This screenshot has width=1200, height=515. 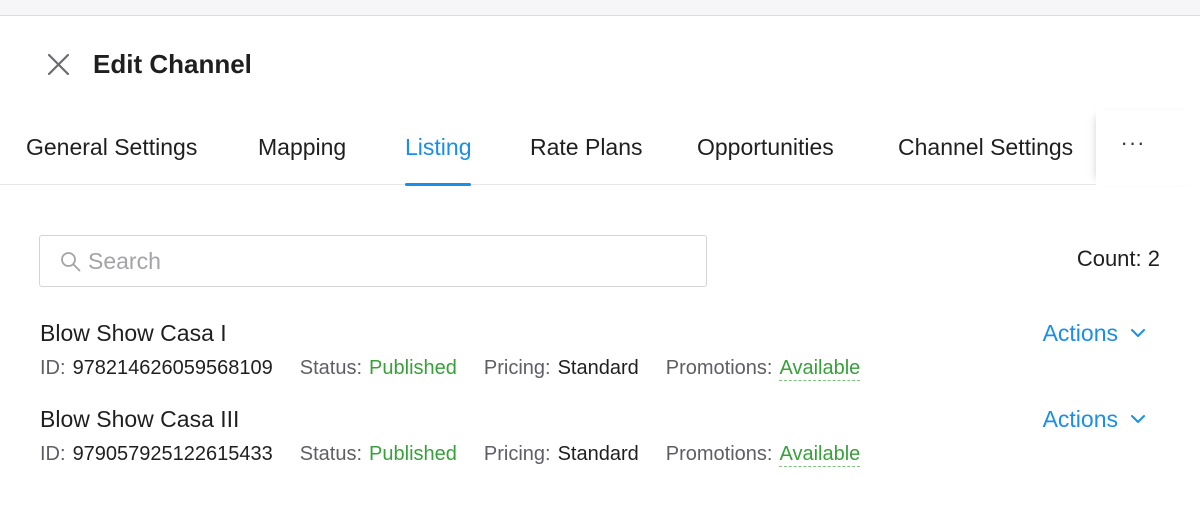 I want to click on close-icon, so click(x=58, y=64).